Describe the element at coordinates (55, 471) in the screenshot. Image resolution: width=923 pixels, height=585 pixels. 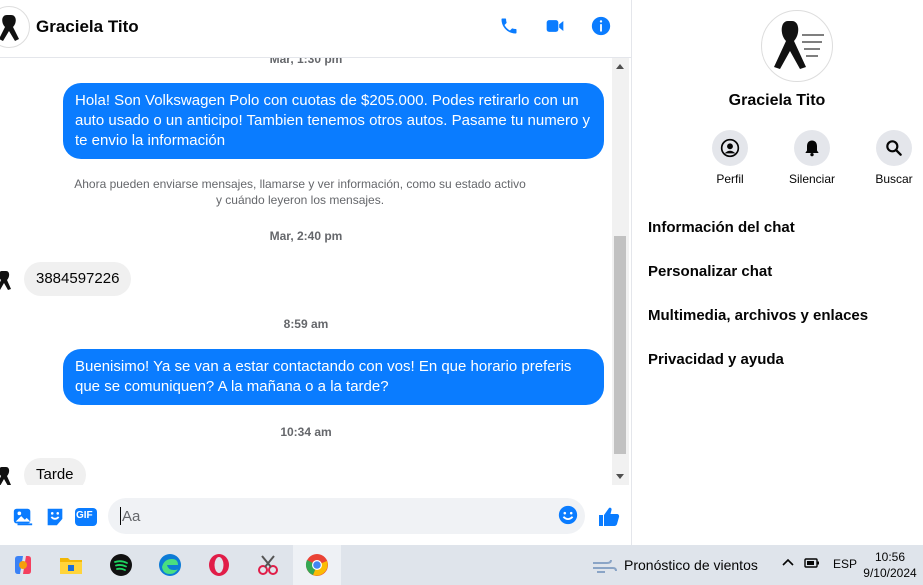
I see `incoming-message: Tarde` at that location.